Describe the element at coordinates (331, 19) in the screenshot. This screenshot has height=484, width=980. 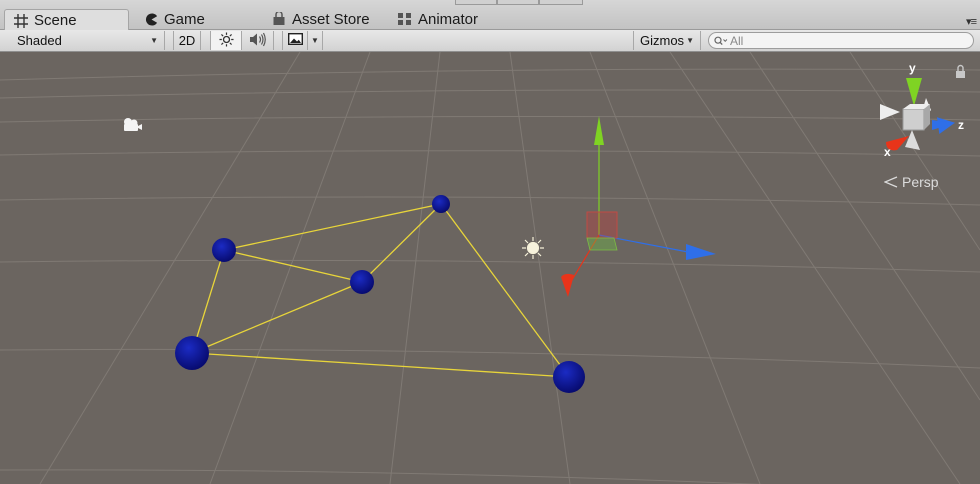
I see `tab-label: Asset Store` at that location.